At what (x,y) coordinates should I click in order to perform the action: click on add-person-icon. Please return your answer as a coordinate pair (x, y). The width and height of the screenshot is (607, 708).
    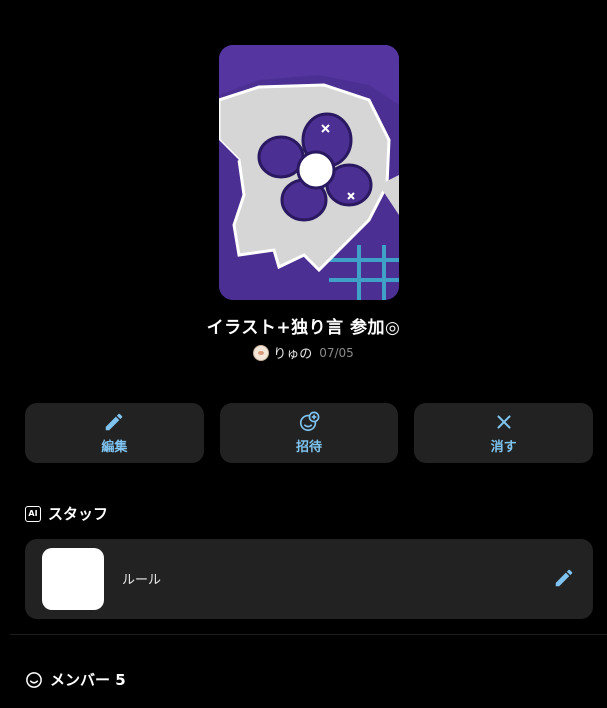
    Looking at the image, I should click on (309, 421).